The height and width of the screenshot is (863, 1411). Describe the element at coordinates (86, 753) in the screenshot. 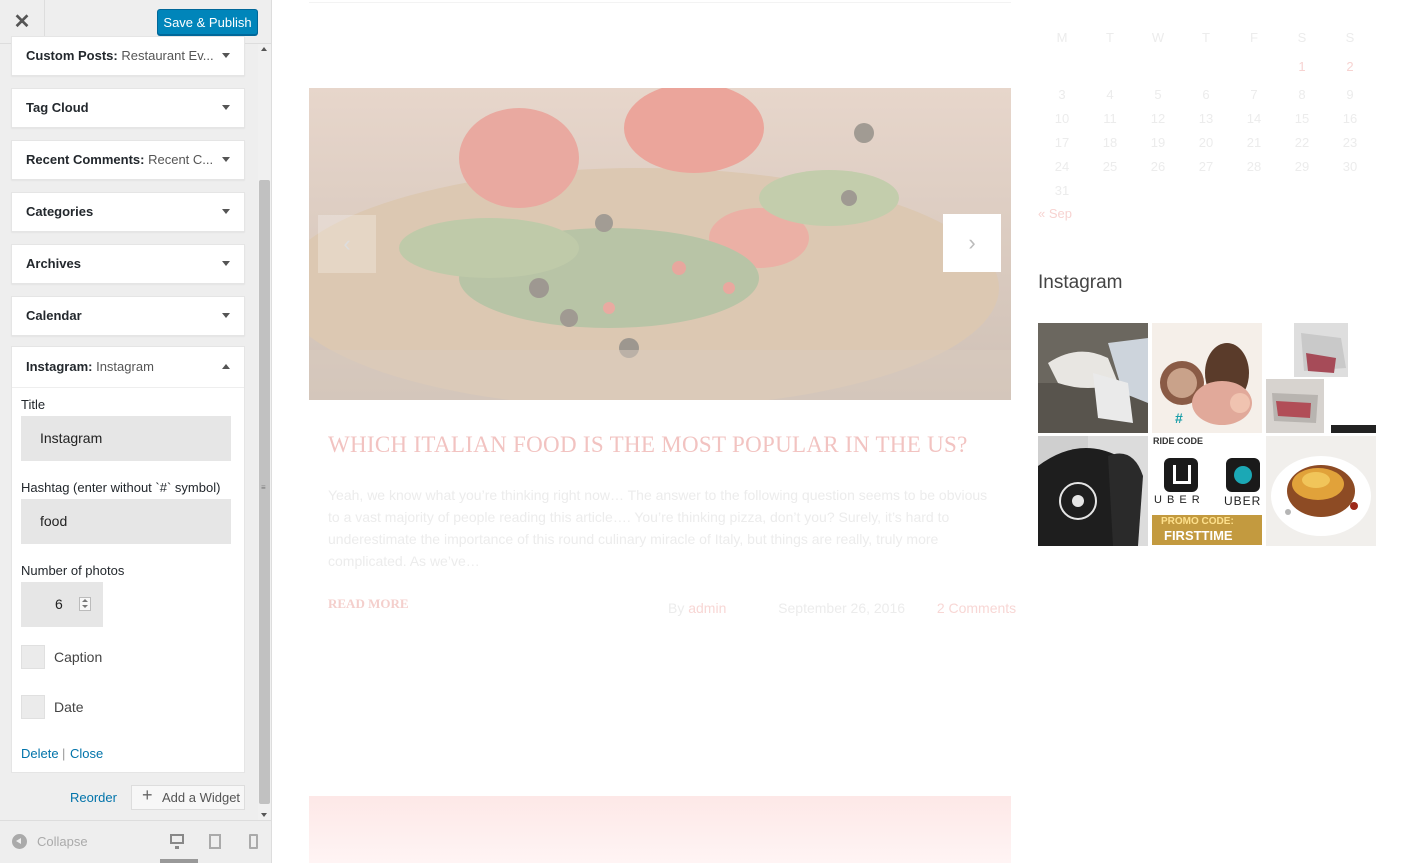

I see `close-widget-link: Close` at that location.